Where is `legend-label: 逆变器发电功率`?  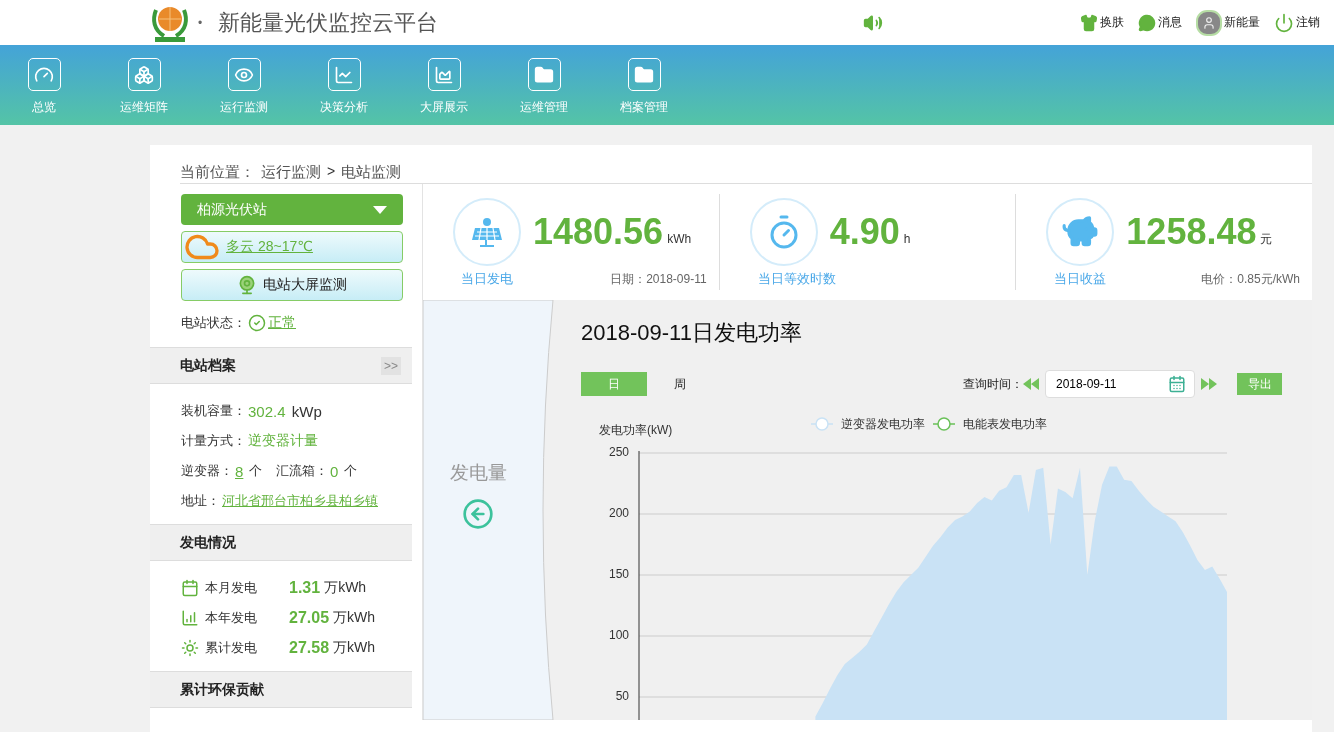
legend-label: 逆变器发电功率 is located at coordinates (883, 424).